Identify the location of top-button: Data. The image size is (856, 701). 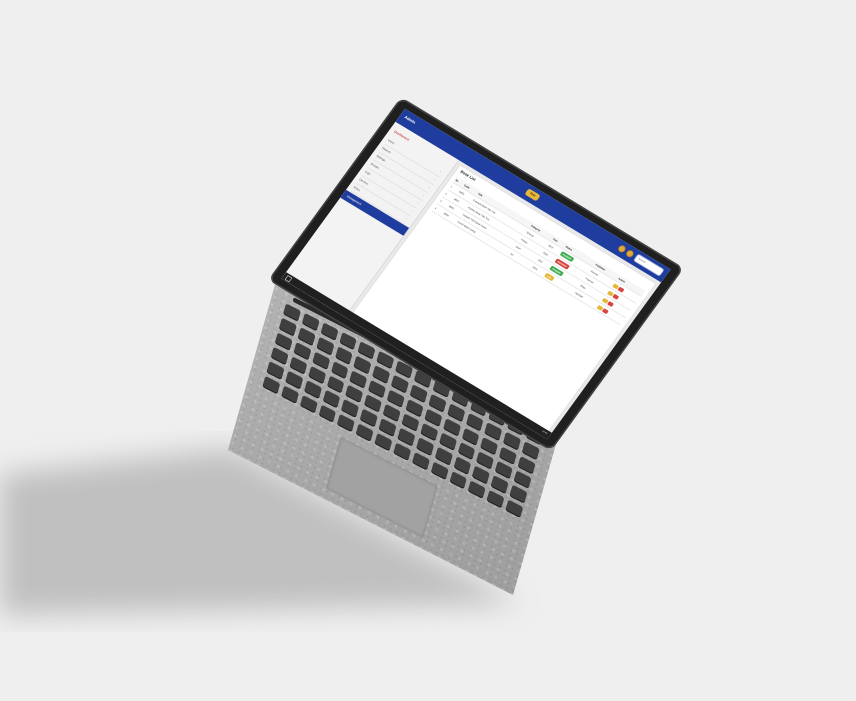
(532, 195).